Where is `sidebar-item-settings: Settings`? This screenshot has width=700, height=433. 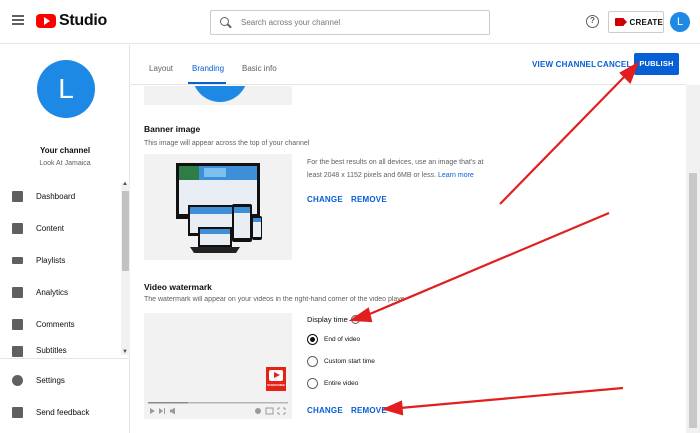 sidebar-item-settings: Settings is located at coordinates (60, 380).